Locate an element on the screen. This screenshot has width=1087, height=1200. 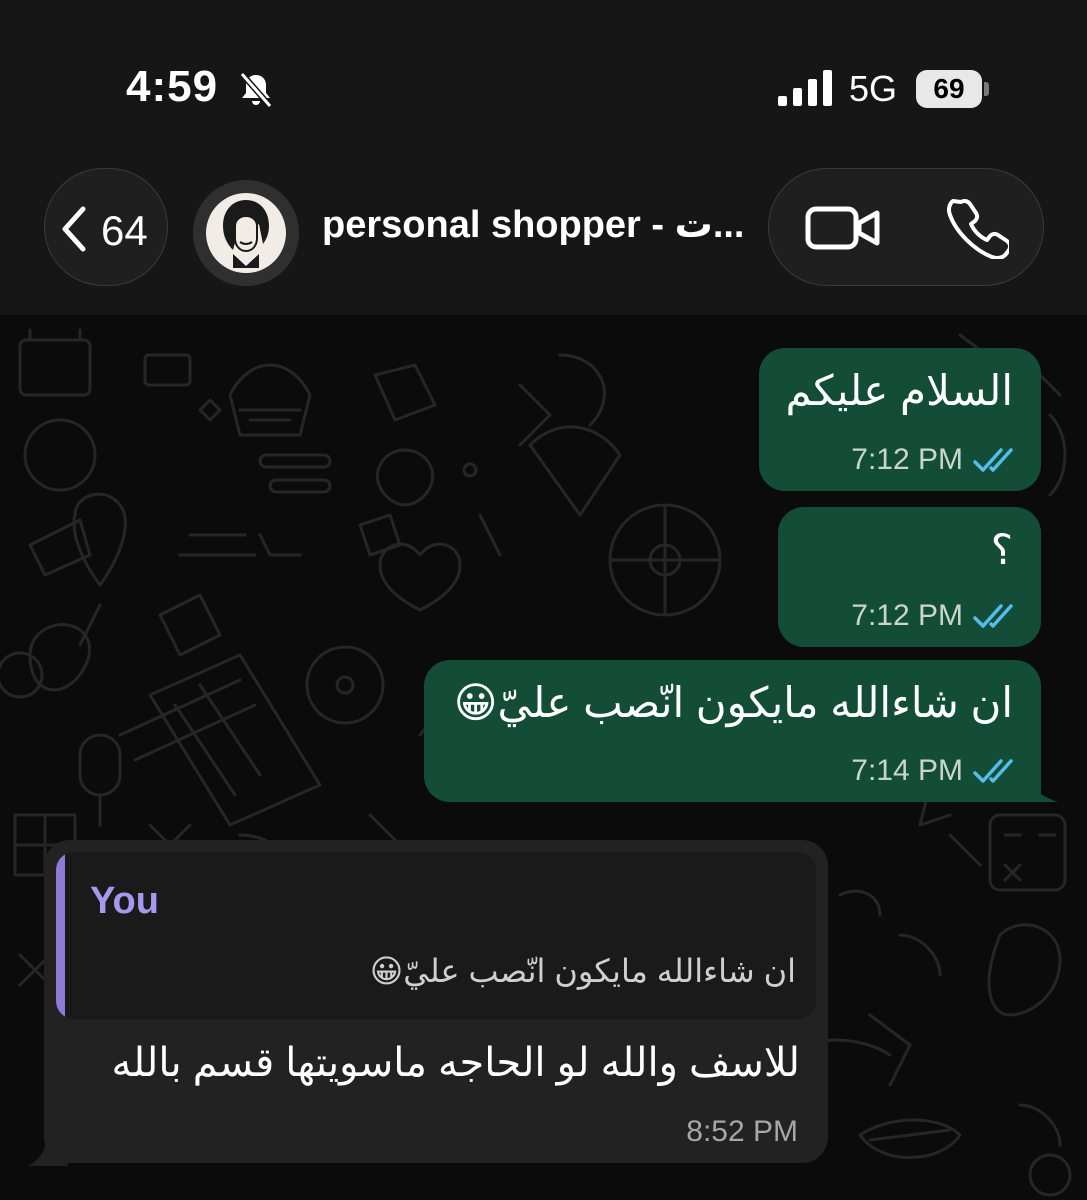
quoted-message: You ان شاءالله مايكون انّصب عليّ😀 is located at coordinates (436, 935).